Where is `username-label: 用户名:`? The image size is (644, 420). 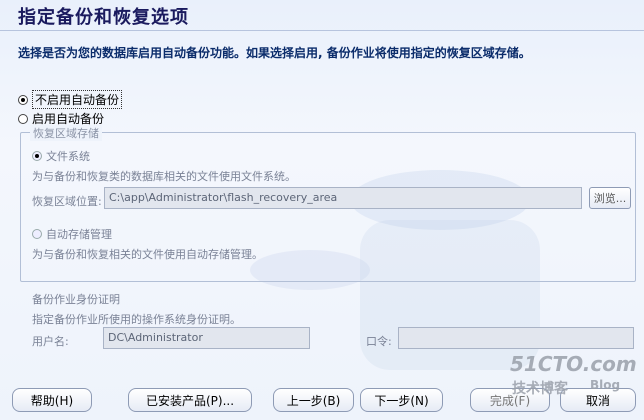
username-label: 用户名: is located at coordinates (50, 341).